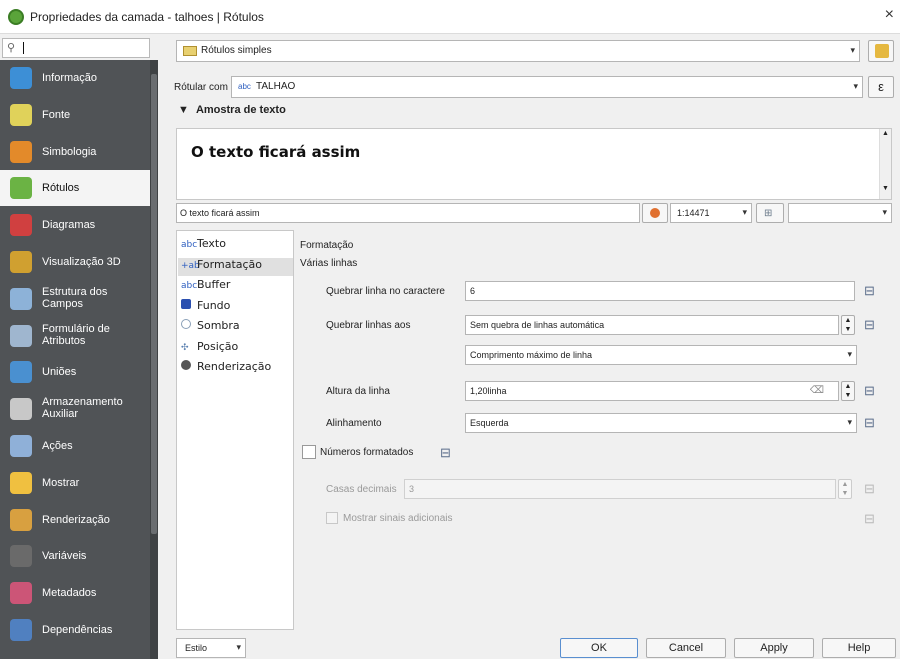  Describe the element at coordinates (189, 286) in the screenshot. I see `buffer-icon: abc` at that location.